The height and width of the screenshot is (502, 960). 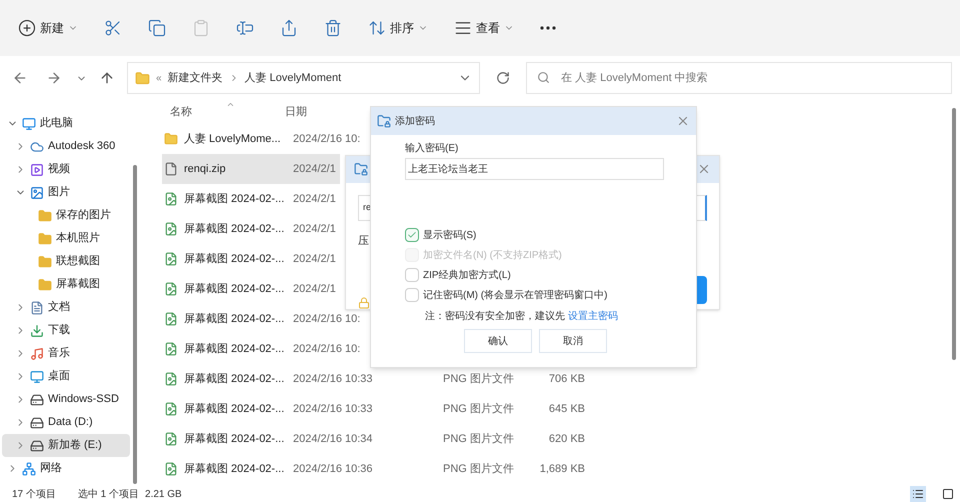 I want to click on tiles-view-button, so click(x=948, y=494).